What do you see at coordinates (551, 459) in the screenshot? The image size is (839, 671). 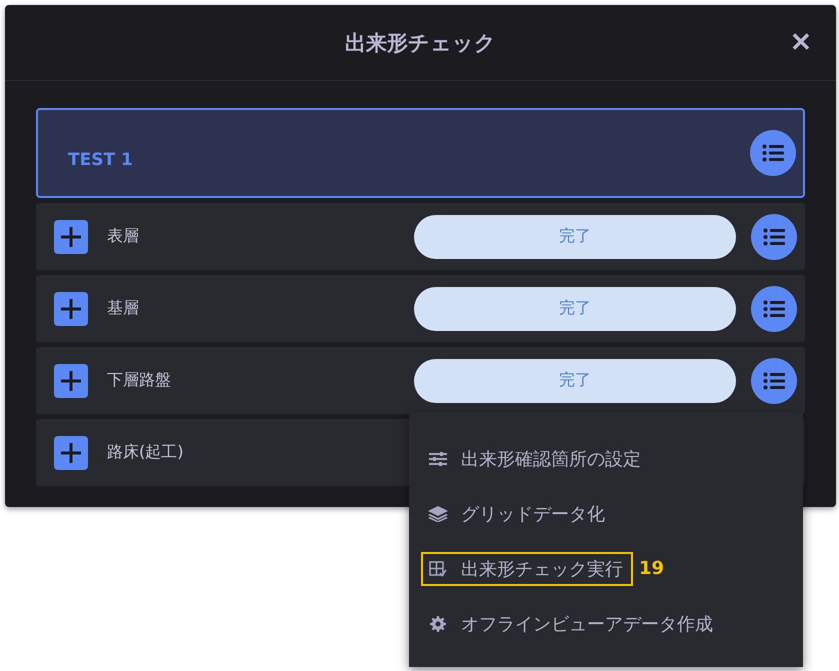 I see `menu-item-label: 出来形確認箇所の設定` at bounding box center [551, 459].